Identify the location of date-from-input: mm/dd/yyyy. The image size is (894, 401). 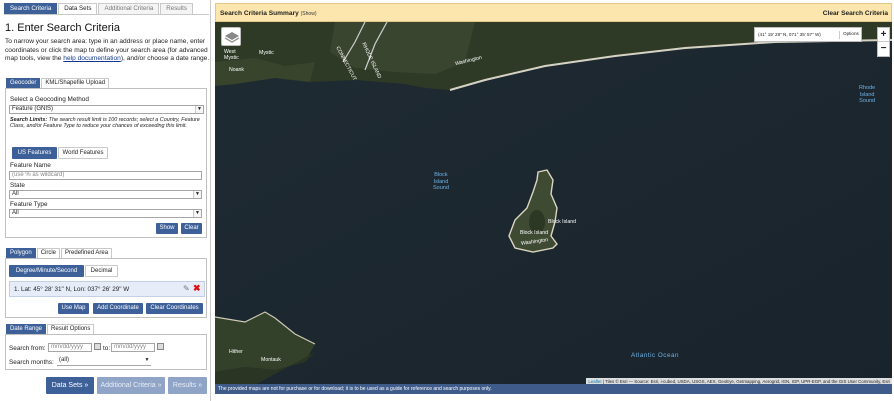
(70, 347).